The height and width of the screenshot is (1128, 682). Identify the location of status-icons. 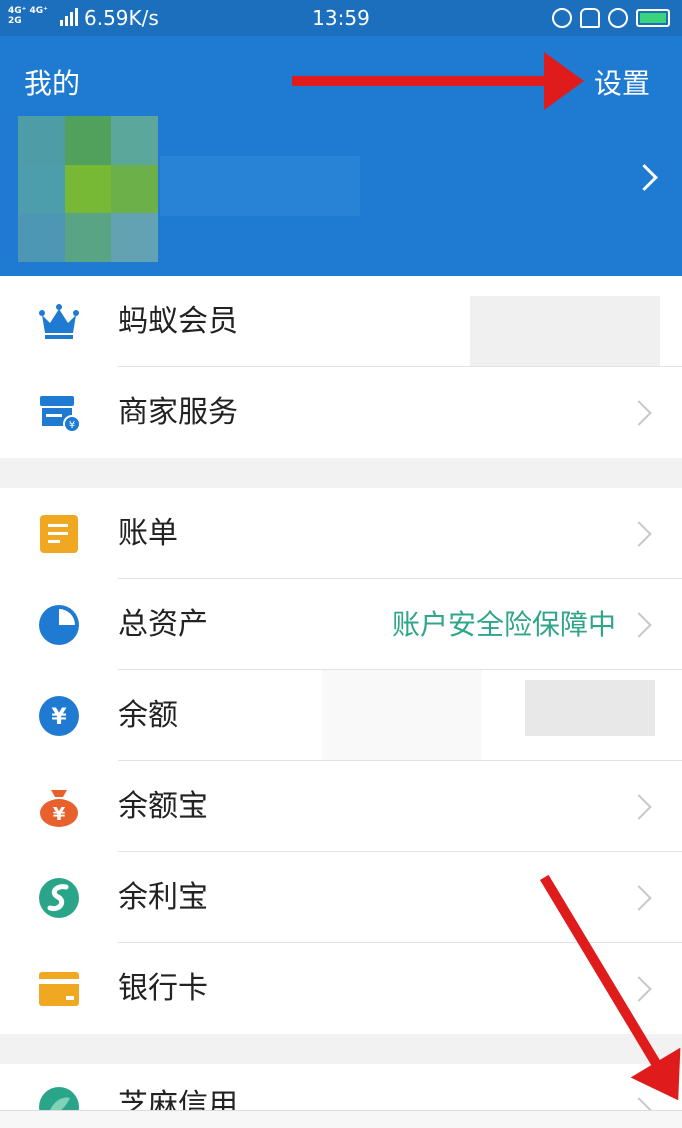
(611, 18).